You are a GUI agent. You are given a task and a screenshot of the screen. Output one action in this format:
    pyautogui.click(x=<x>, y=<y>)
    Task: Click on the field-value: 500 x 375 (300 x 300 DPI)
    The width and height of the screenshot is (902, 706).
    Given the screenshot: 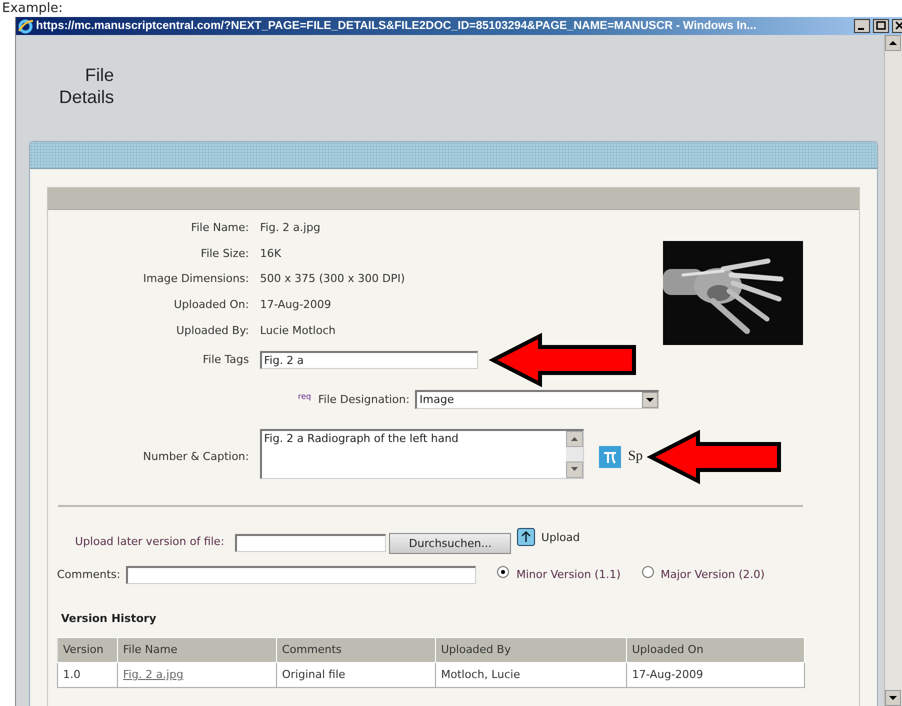 What is the action you would take?
    pyautogui.click(x=332, y=279)
    